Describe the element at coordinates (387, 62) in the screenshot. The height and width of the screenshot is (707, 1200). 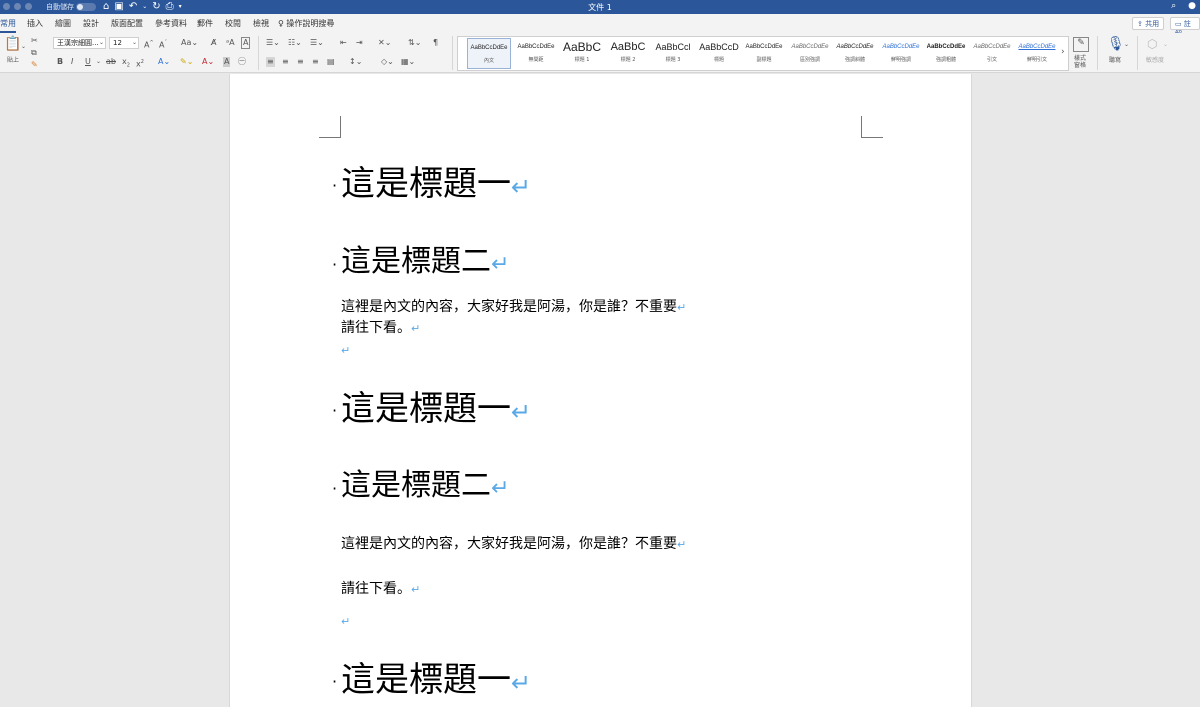
I see `shading-icon: ◇⌄` at that location.